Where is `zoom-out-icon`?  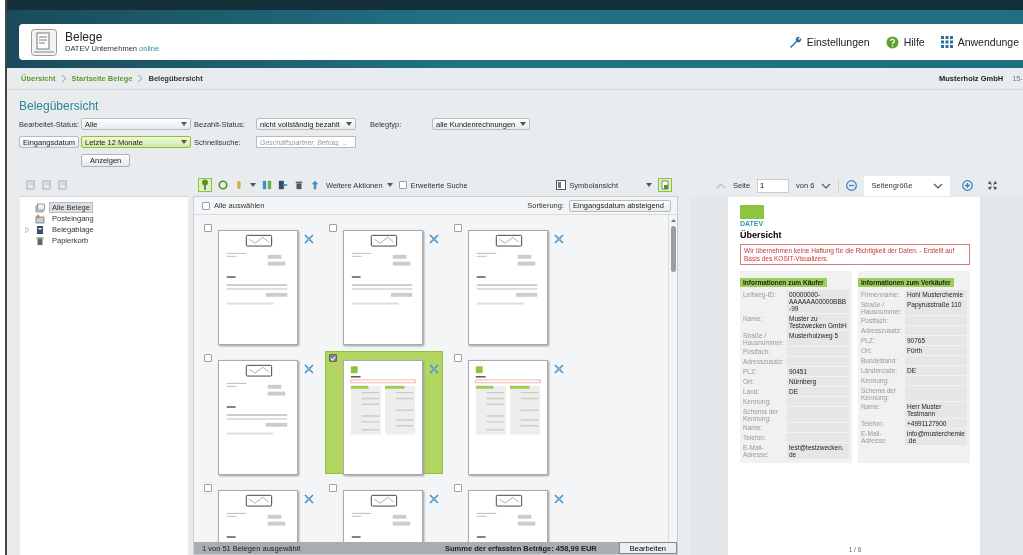 zoom-out-icon is located at coordinates (852, 185).